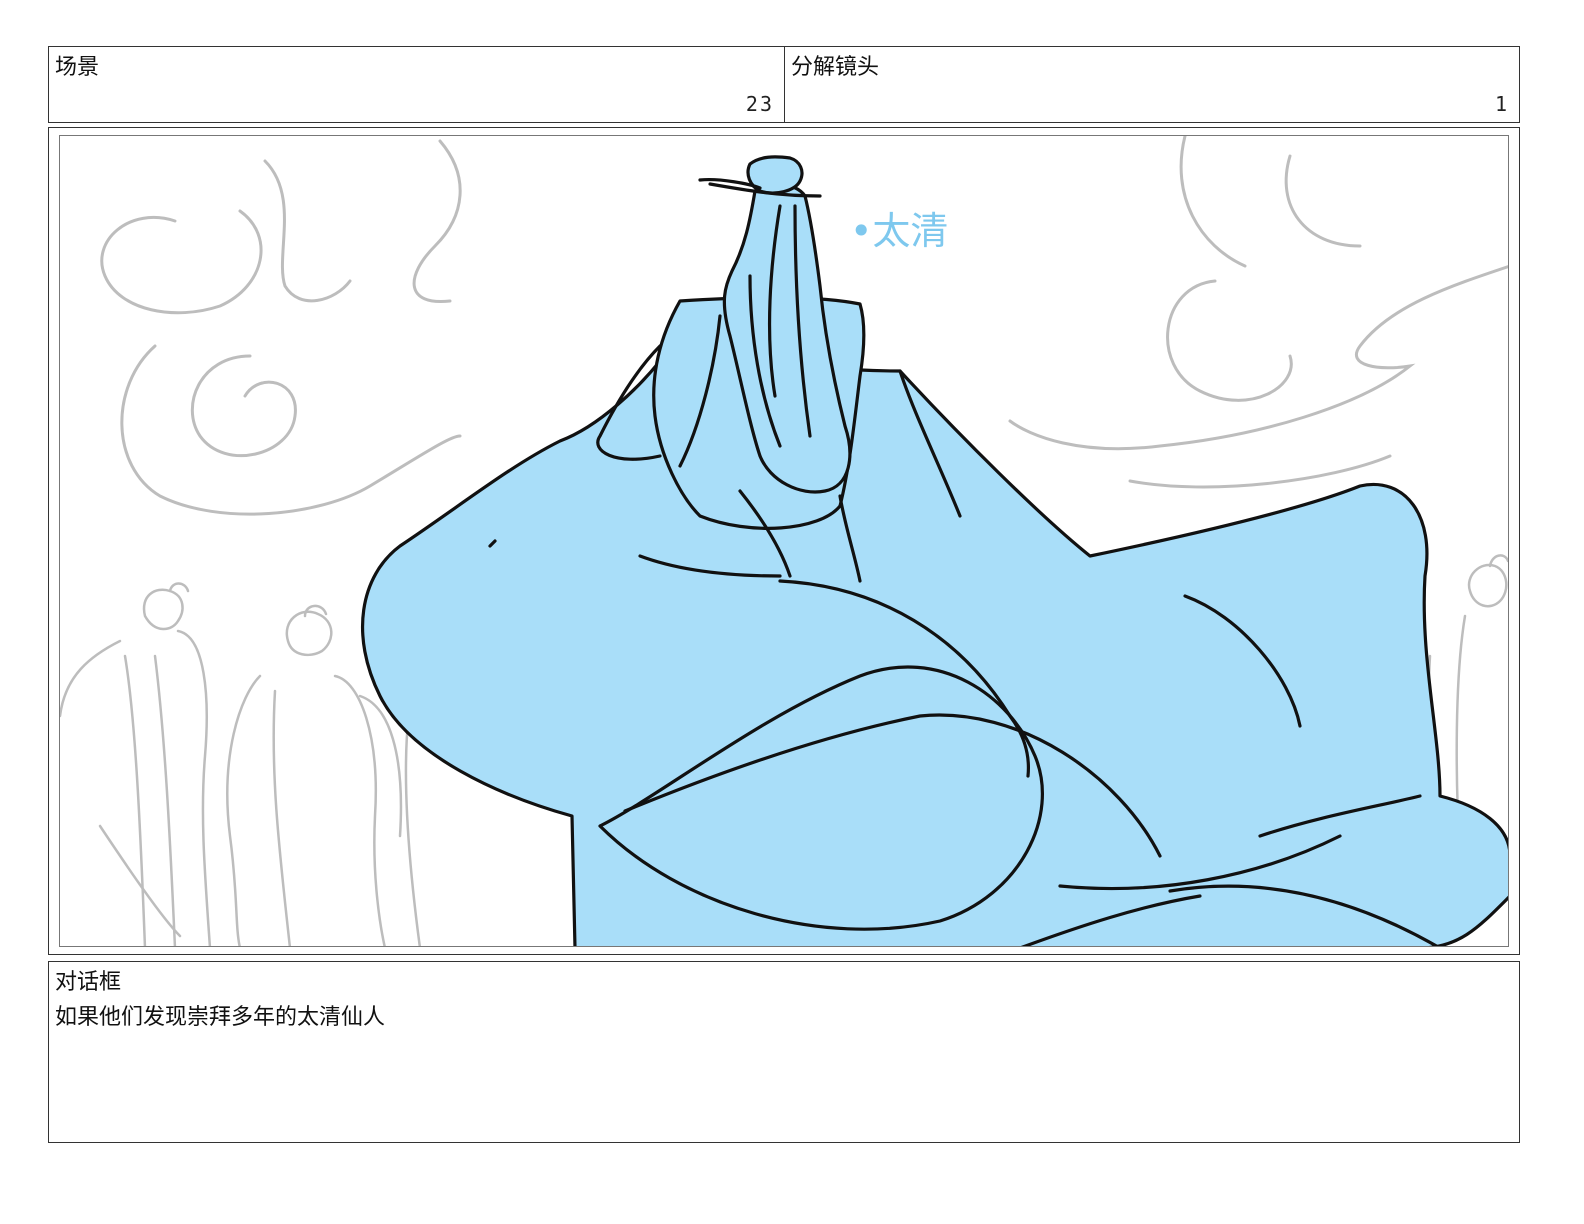 The image size is (1584, 1224). What do you see at coordinates (784, 1052) in the screenshot?
I see `dialog-box: 对话框 如果他们发现崇拜多年的太清仙人` at bounding box center [784, 1052].